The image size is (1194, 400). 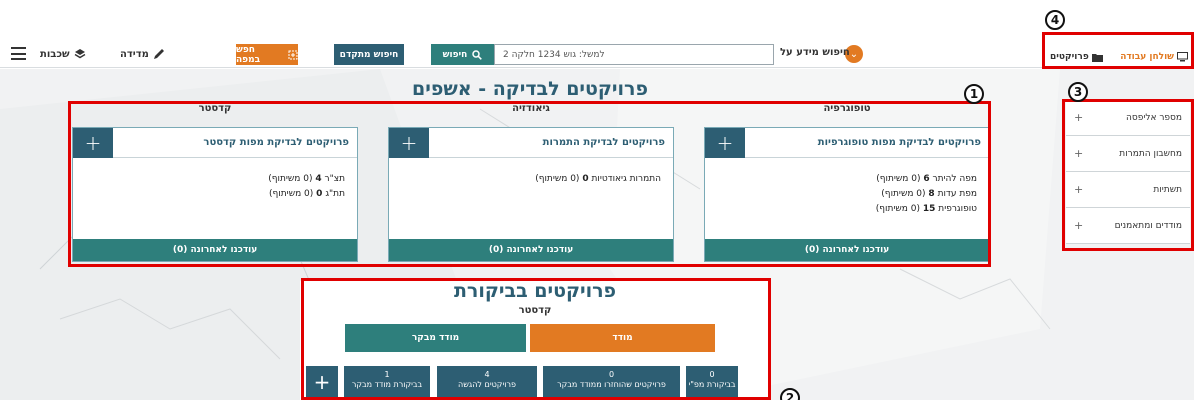 I want to click on map-select-icon, so click(x=293, y=54).